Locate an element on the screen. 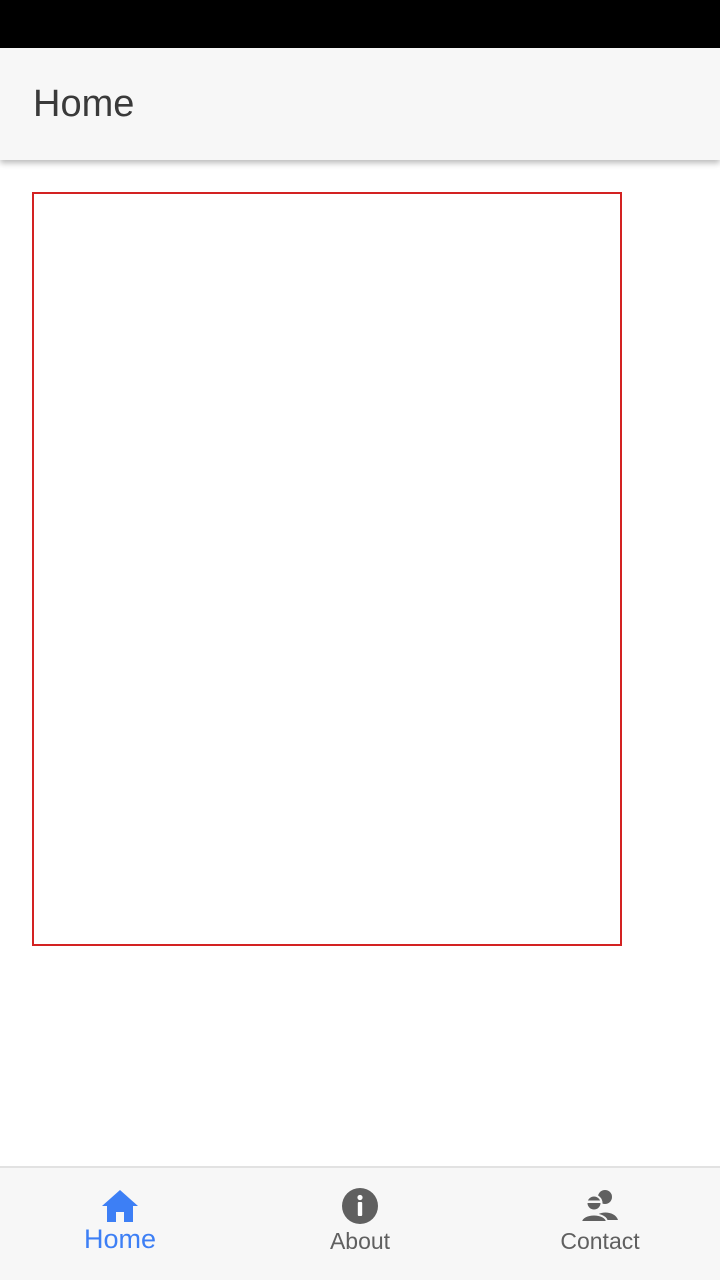 Image resolution: width=720 pixels, height=1280 pixels. contacts-icon is located at coordinates (599, 1206).